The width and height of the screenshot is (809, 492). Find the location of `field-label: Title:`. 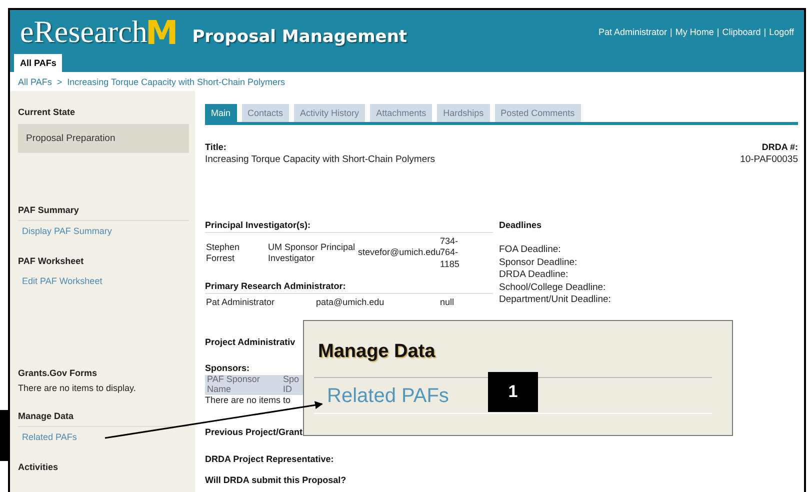

field-label: Title: is located at coordinates (216, 147).